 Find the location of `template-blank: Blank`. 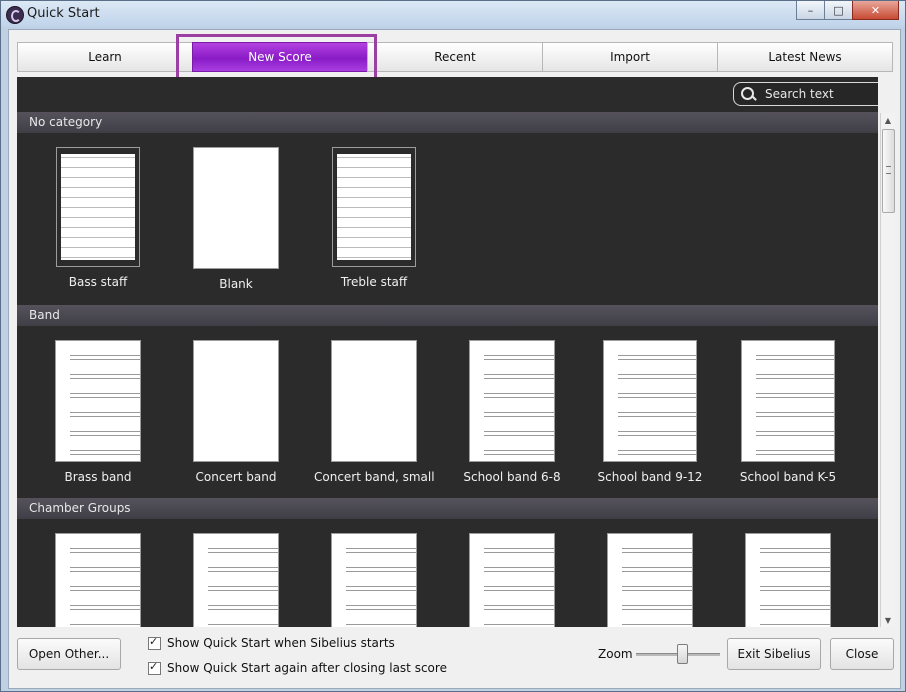

template-blank: Blank is located at coordinates (236, 219).